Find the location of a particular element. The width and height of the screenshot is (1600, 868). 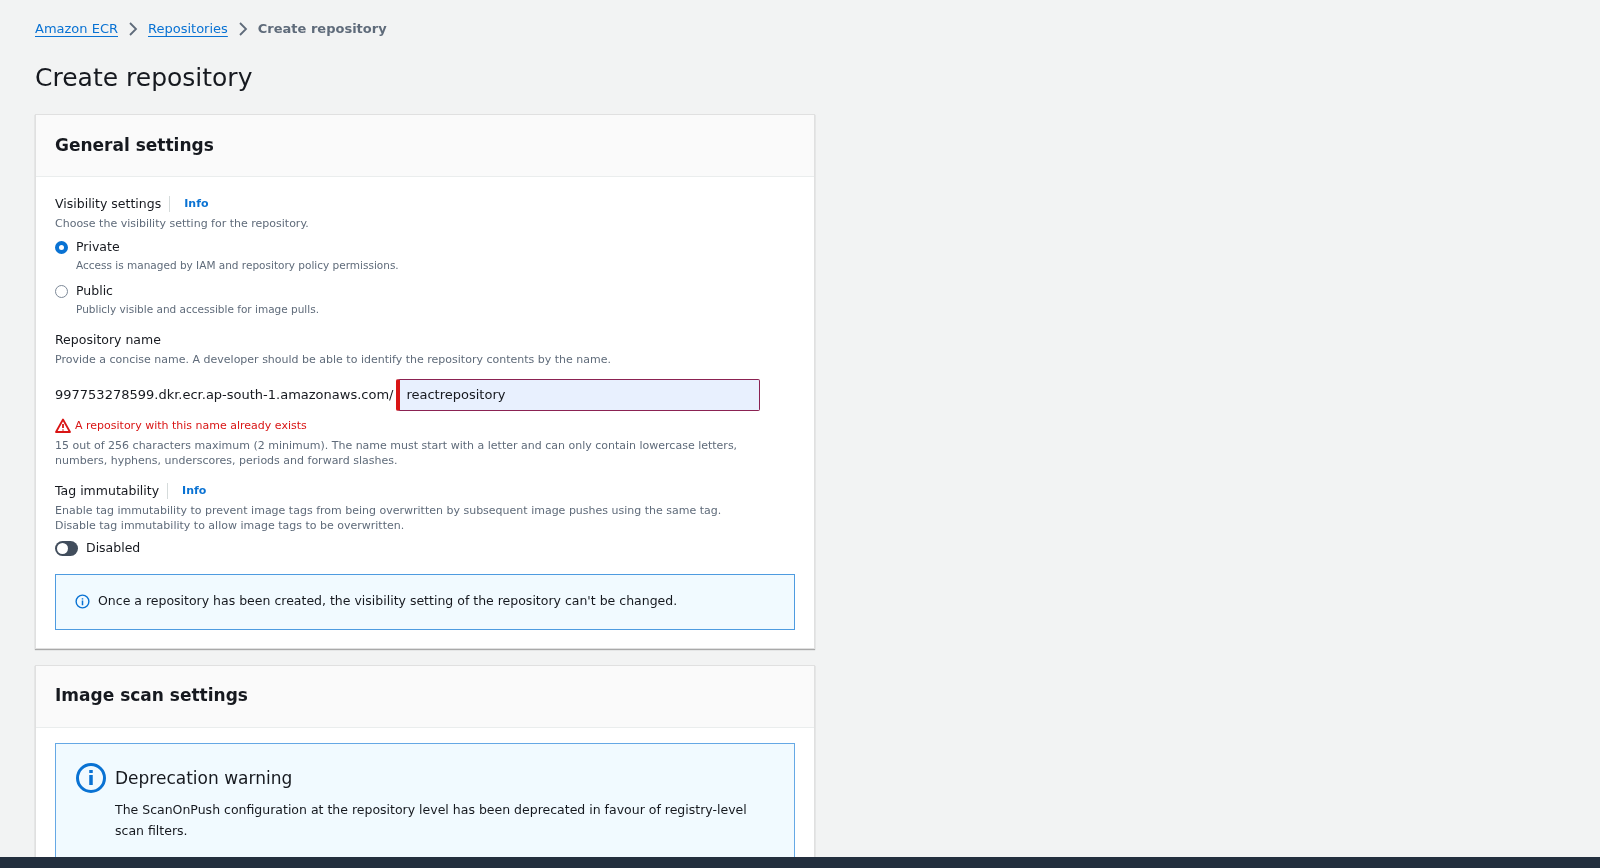

field-label: Repository name is located at coordinates (108, 340).